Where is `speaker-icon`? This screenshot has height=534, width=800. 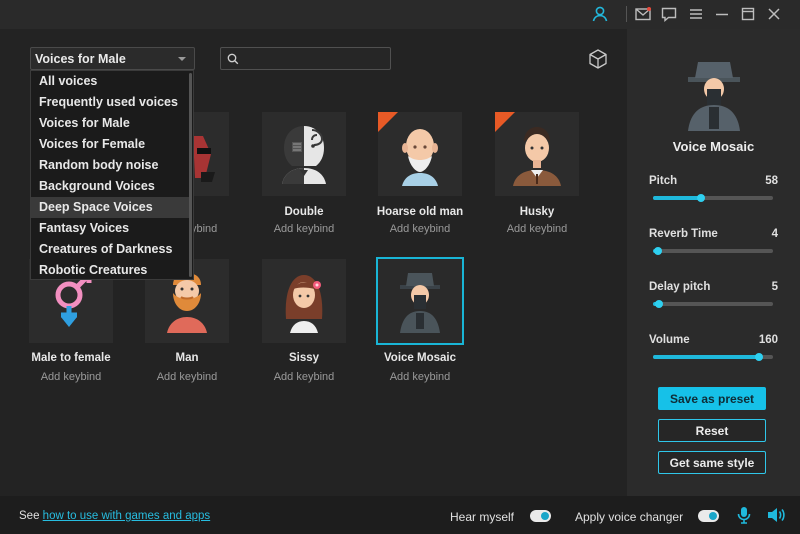
speaker-icon is located at coordinates (776, 515).